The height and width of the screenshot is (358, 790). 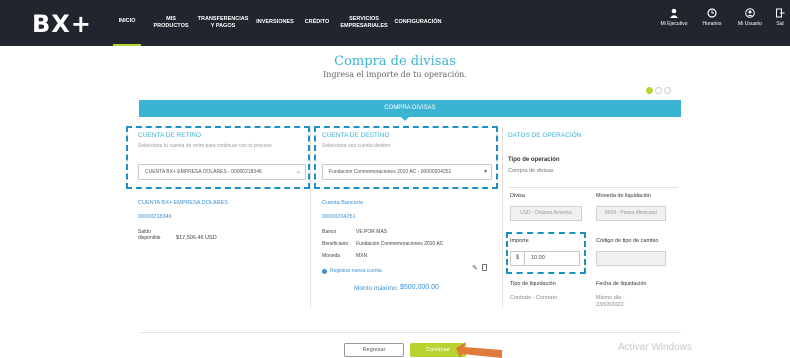 I want to click on destino-account-number: 00000204251, so click(x=339, y=217).